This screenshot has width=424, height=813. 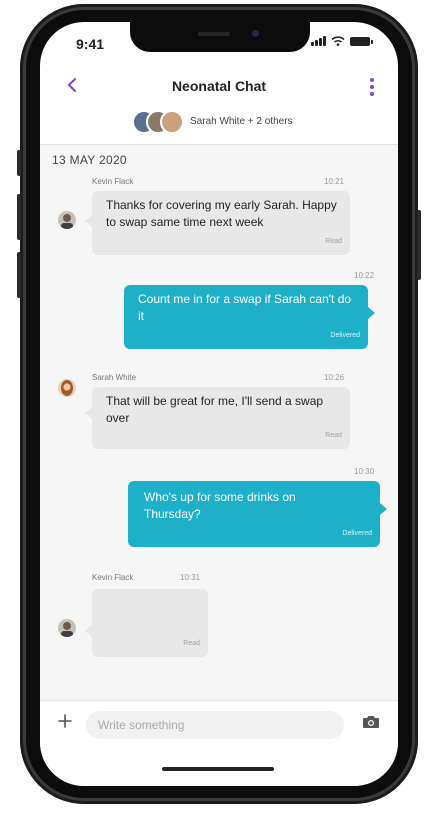 What do you see at coordinates (318, 41) in the screenshot?
I see `signal-icon` at bounding box center [318, 41].